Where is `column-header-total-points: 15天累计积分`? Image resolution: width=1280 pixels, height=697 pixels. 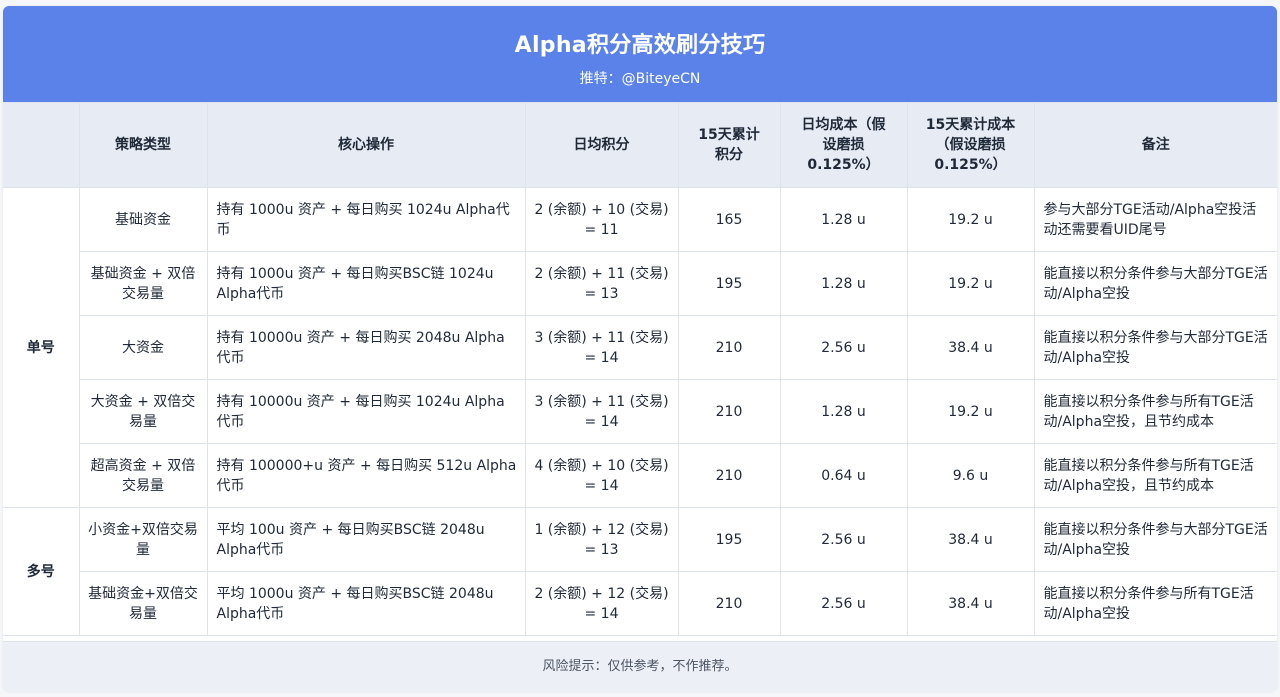
column-header-total-points: 15天累计积分 is located at coordinates (729, 145).